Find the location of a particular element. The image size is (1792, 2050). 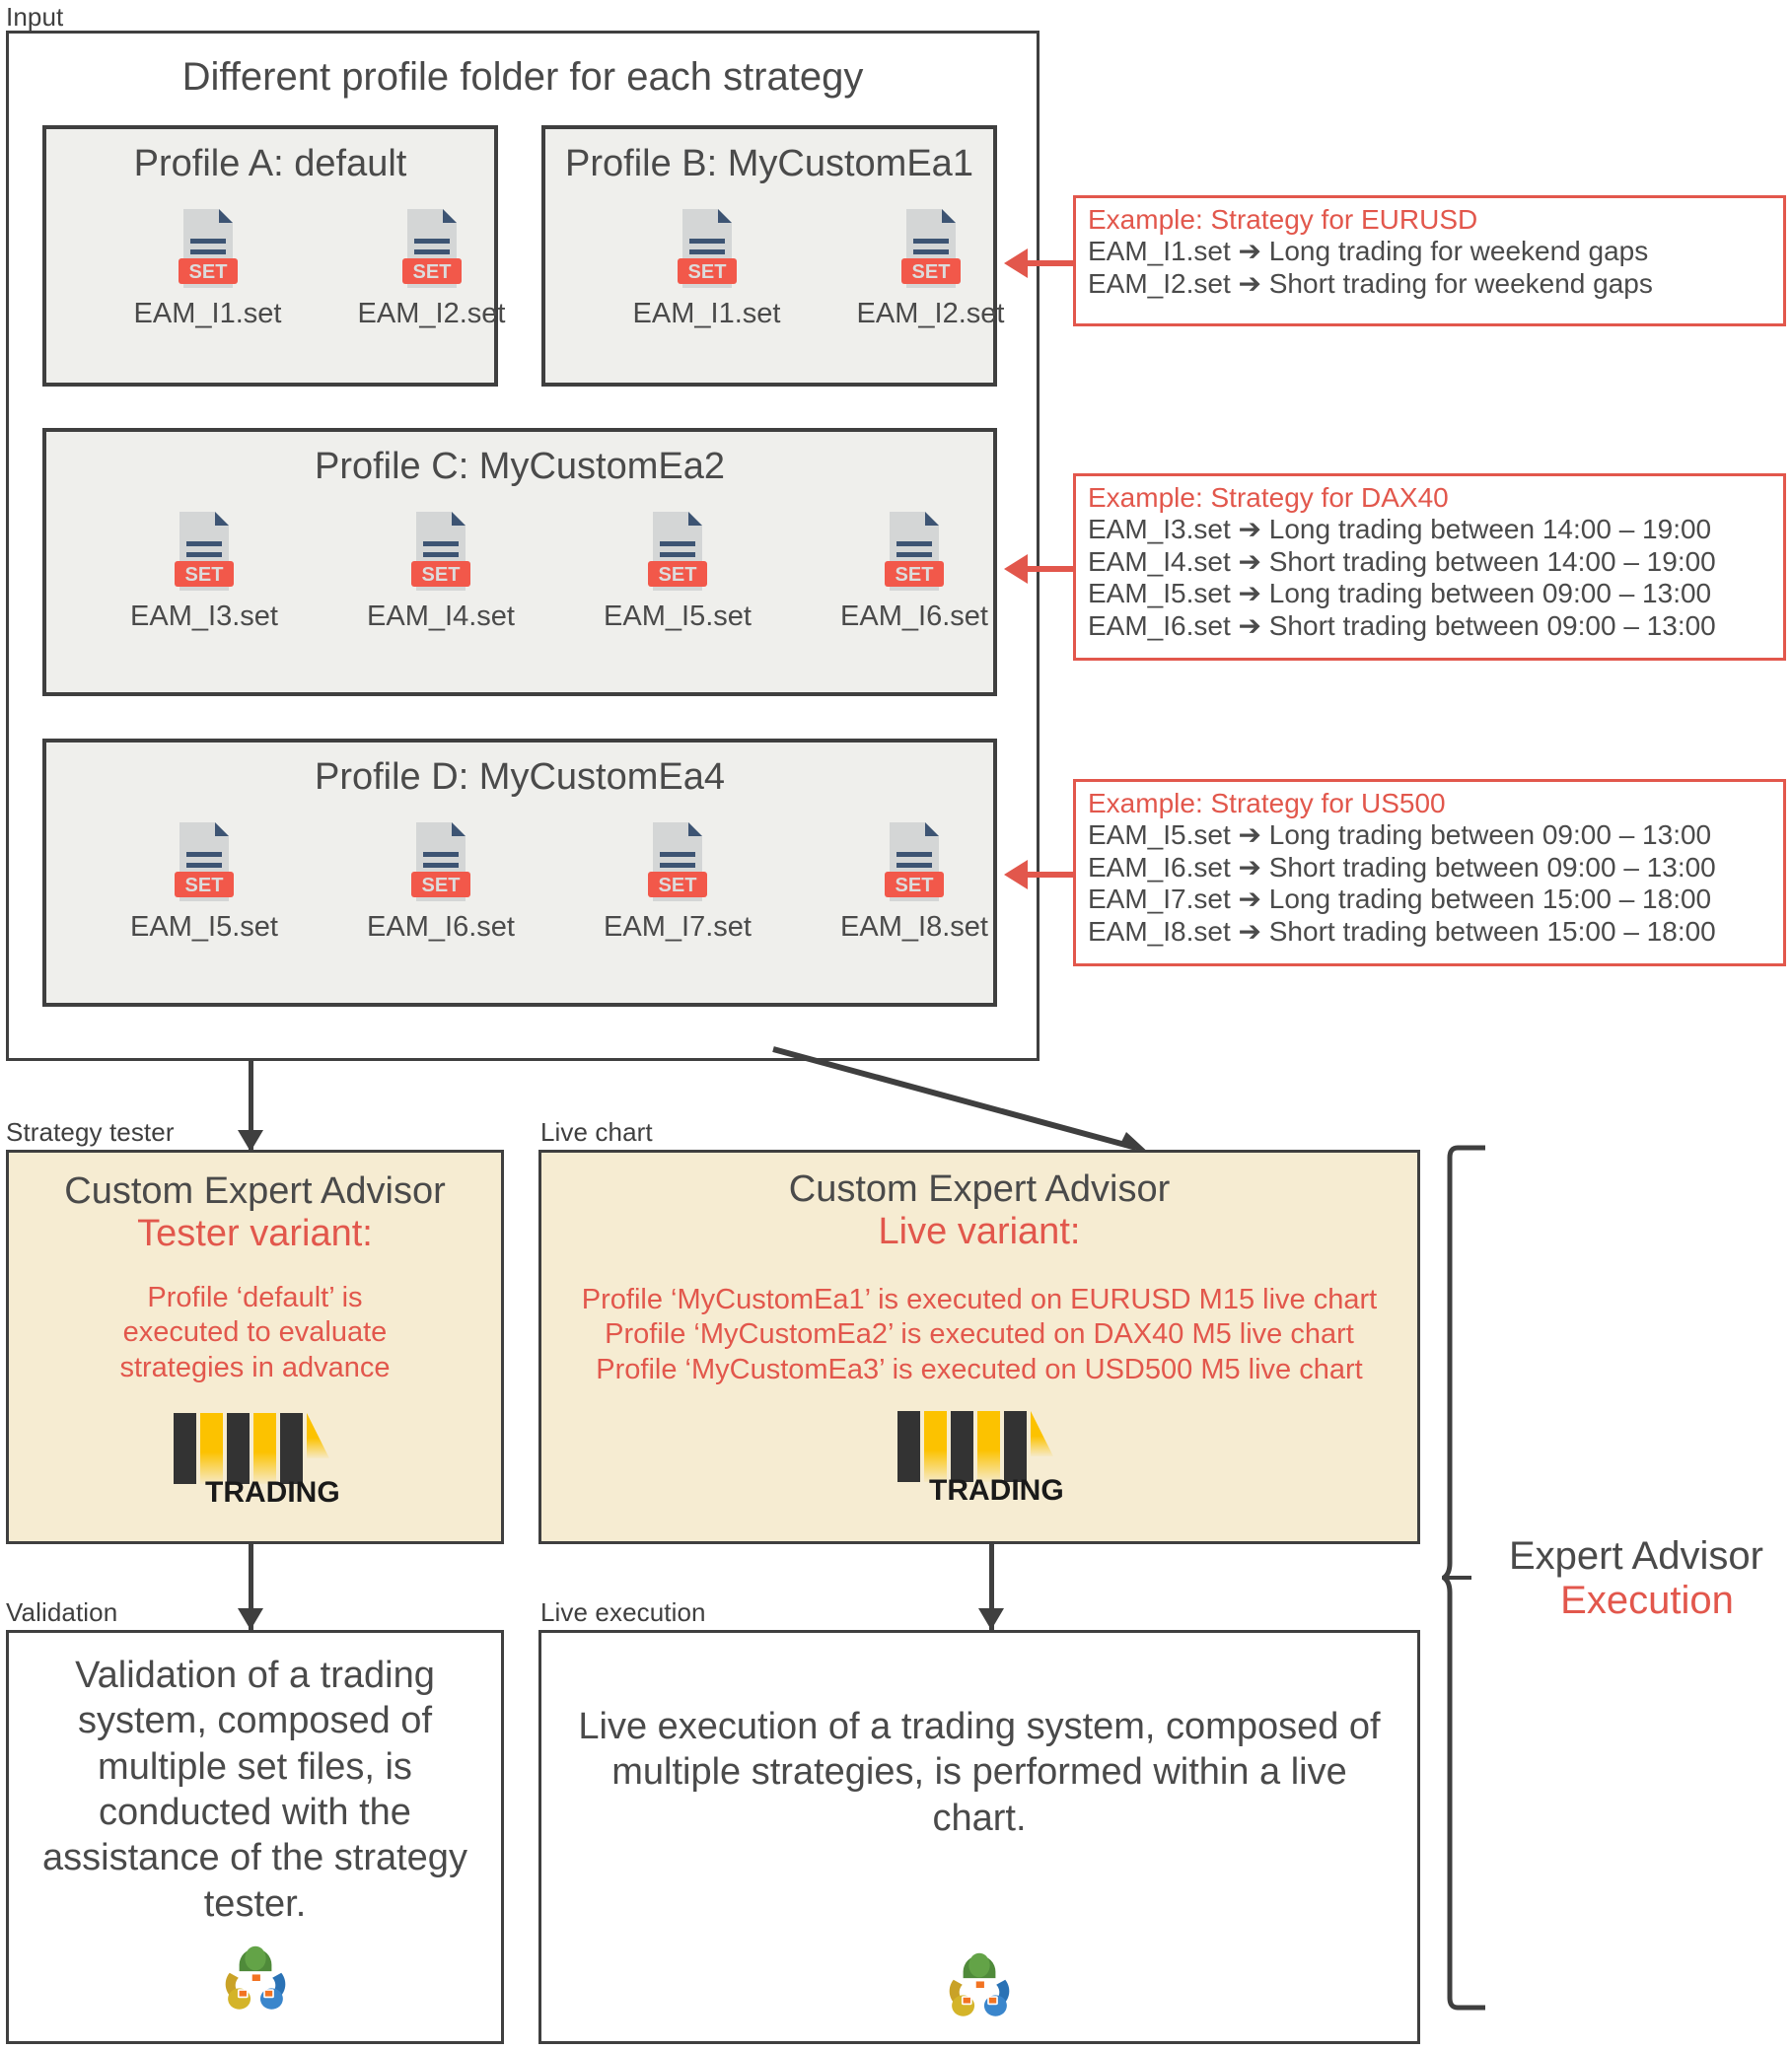

set-file-item: EAM_I7.set is located at coordinates (678, 882).